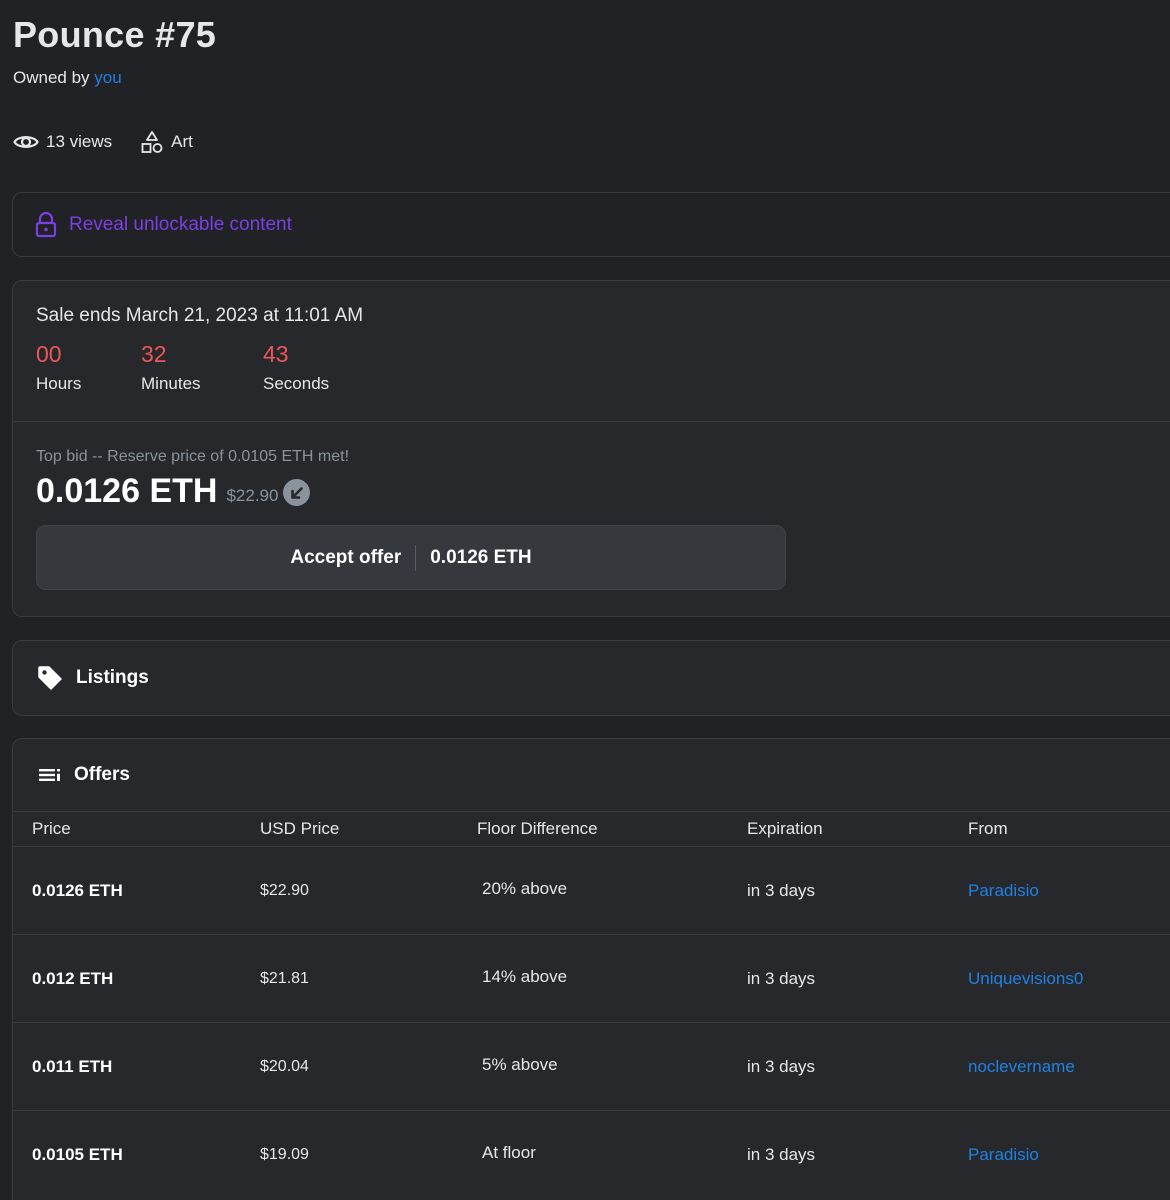 Image resolution: width=1170 pixels, height=1200 pixels. I want to click on sale-ends-text: Sale ends March 21, 2023 at 11:01 AM, so click(200, 315).